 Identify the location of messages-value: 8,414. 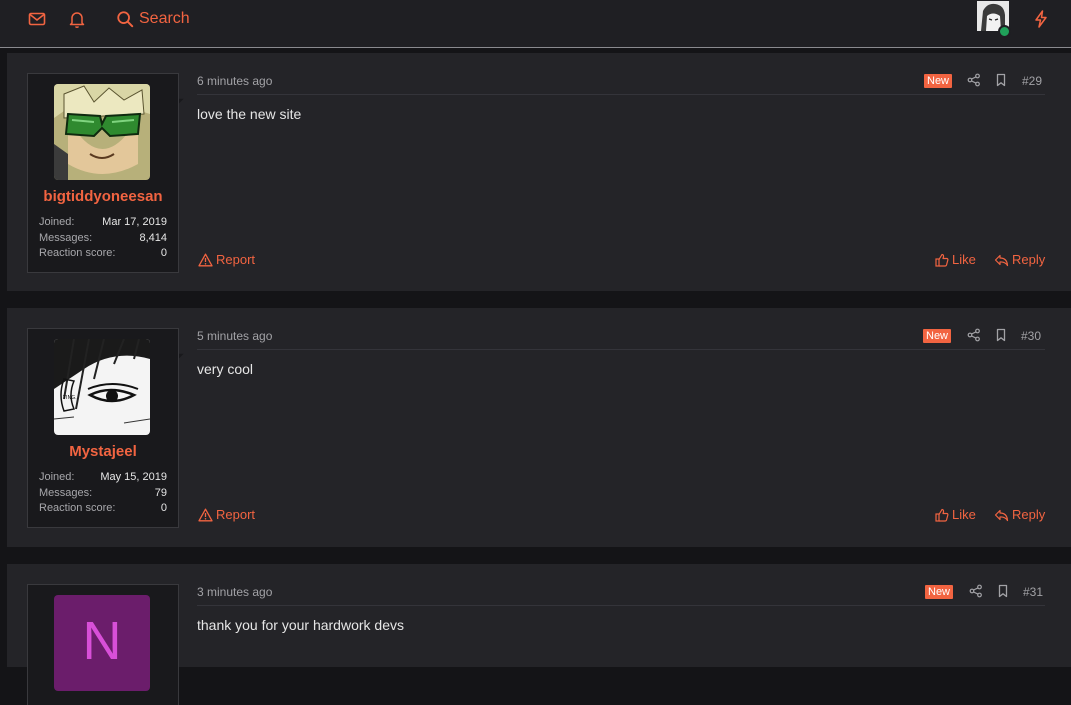
(153, 237).